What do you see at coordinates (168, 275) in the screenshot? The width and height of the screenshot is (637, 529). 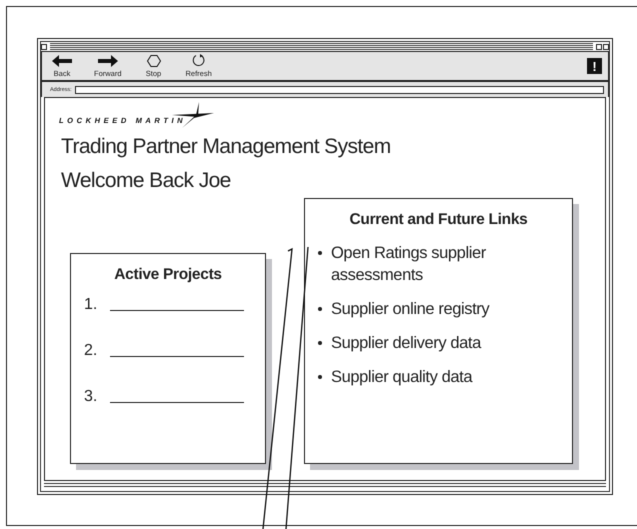 I see `card-title: Active Projects` at bounding box center [168, 275].